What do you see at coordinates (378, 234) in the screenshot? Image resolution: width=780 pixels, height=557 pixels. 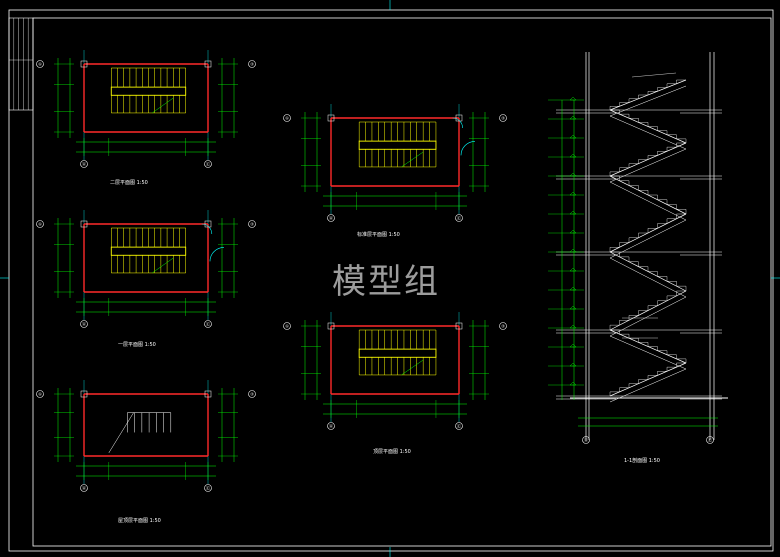 I see `caption-plan-std: 标准层平面图 1:50` at bounding box center [378, 234].